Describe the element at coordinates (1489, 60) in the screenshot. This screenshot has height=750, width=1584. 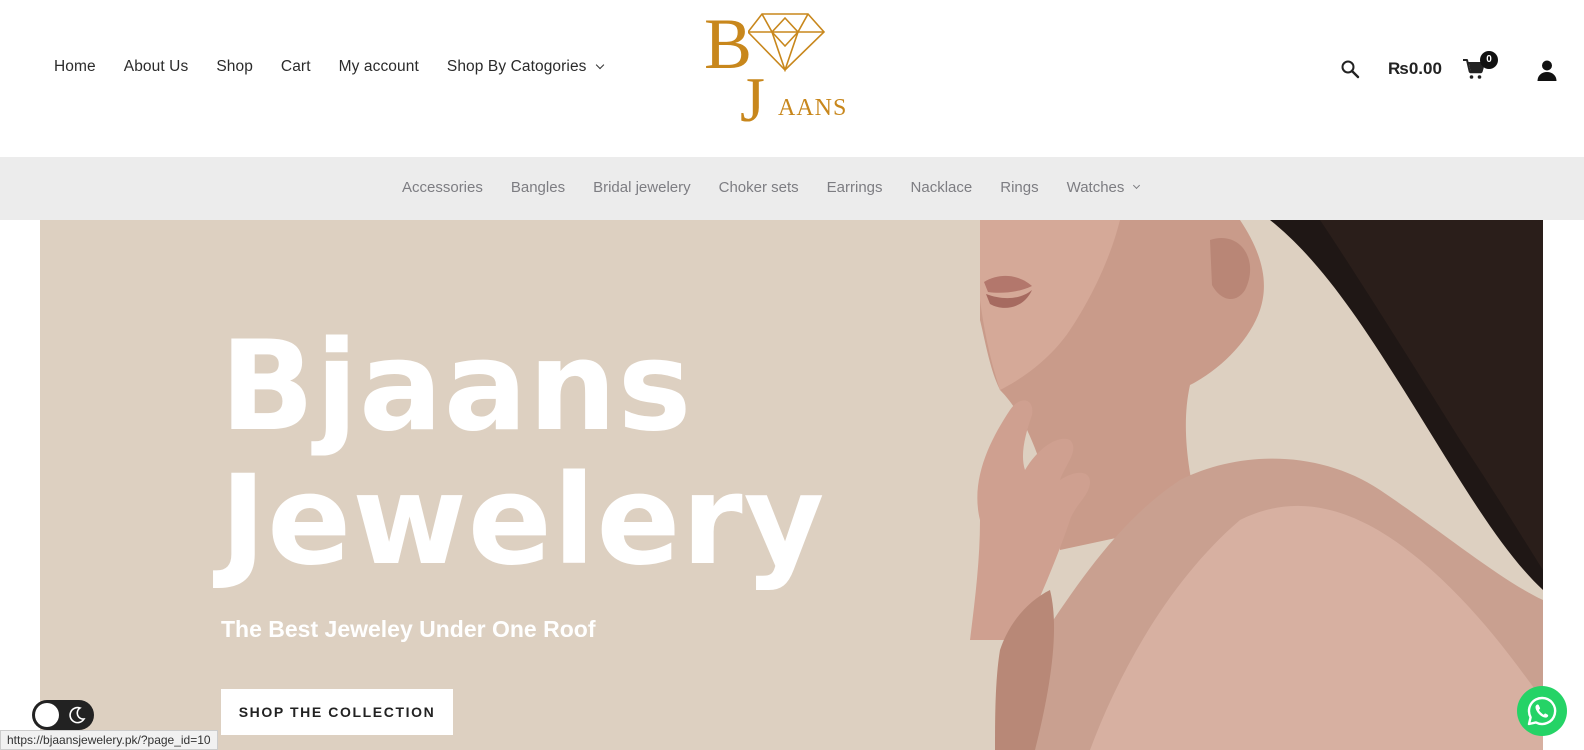
I see `cart-count-badge: 0` at that location.